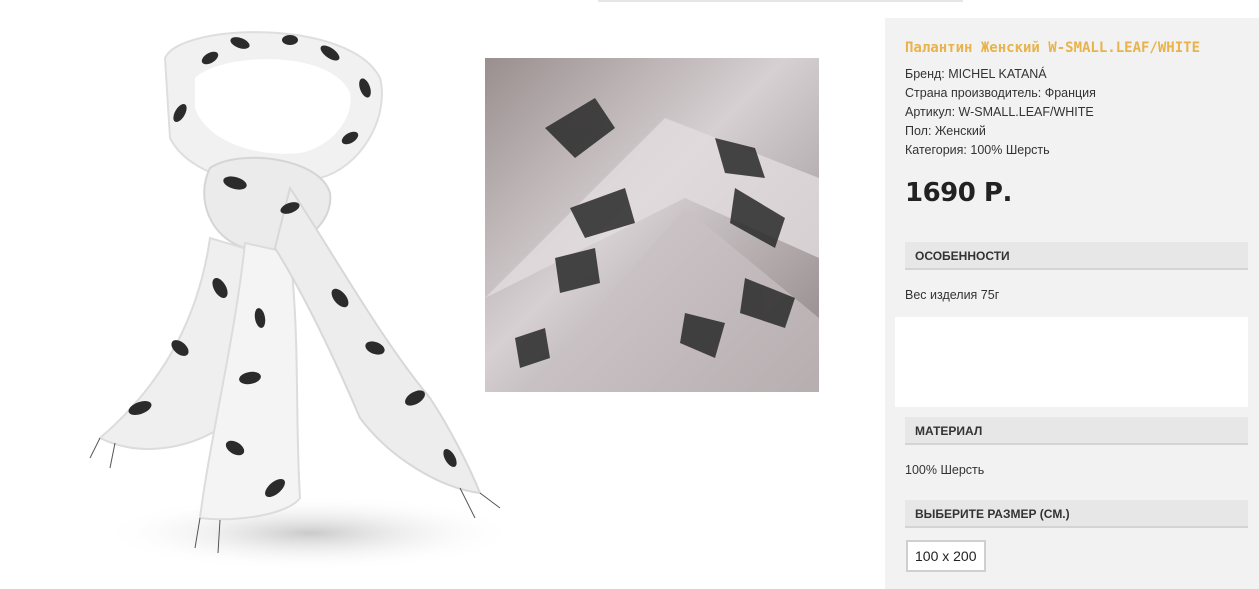  What do you see at coordinates (1076, 256) in the screenshot?
I see `features-header: ОСОБЕННОСТИ` at bounding box center [1076, 256].